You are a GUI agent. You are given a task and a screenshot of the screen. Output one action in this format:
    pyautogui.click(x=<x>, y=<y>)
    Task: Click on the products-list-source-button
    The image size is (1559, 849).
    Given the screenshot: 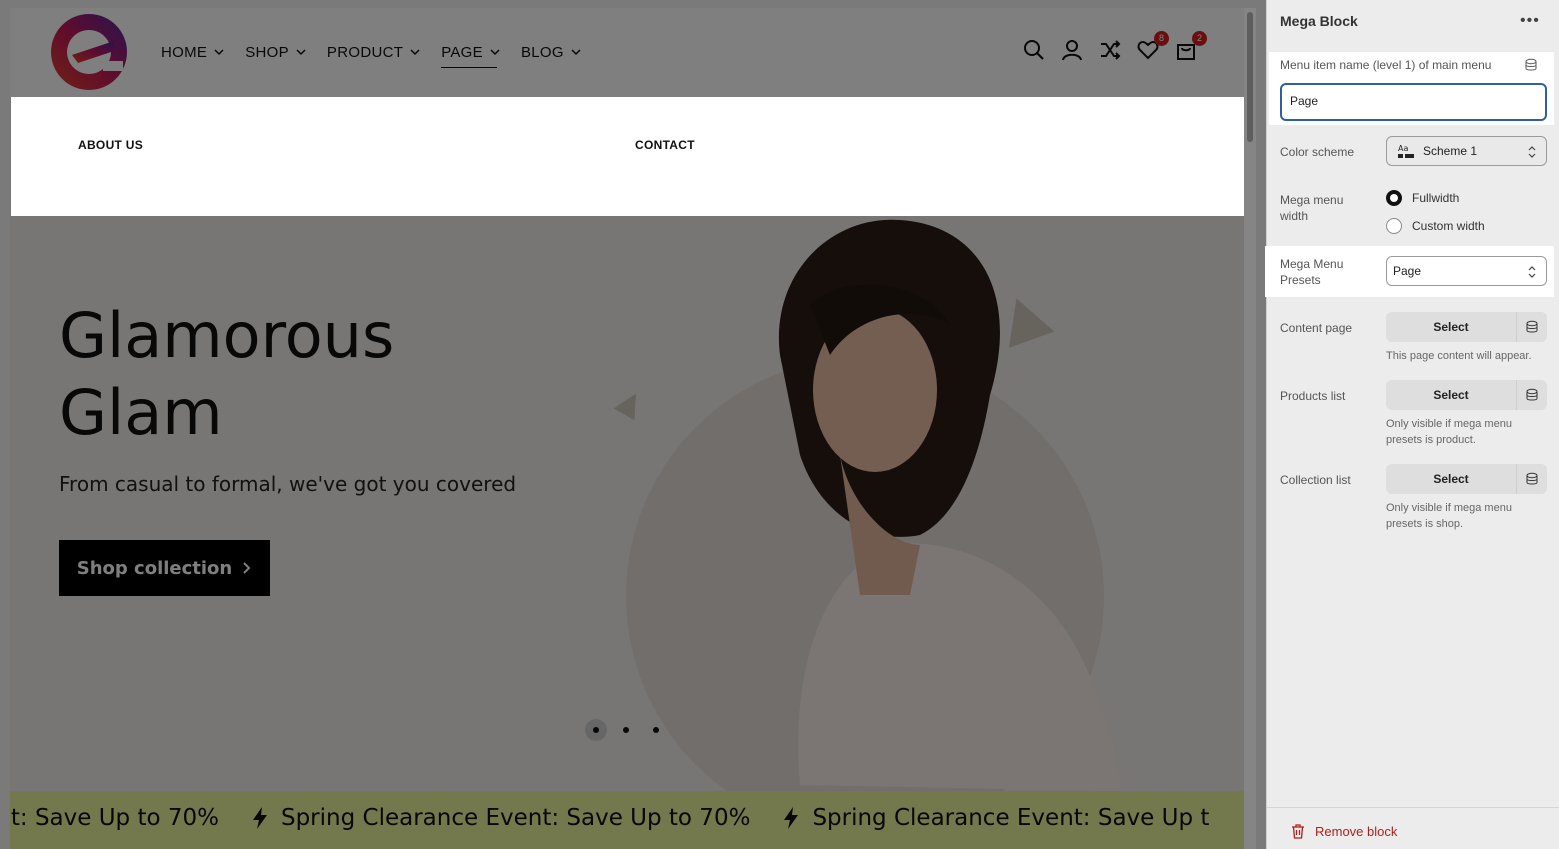 What is the action you would take?
    pyautogui.click(x=1531, y=395)
    